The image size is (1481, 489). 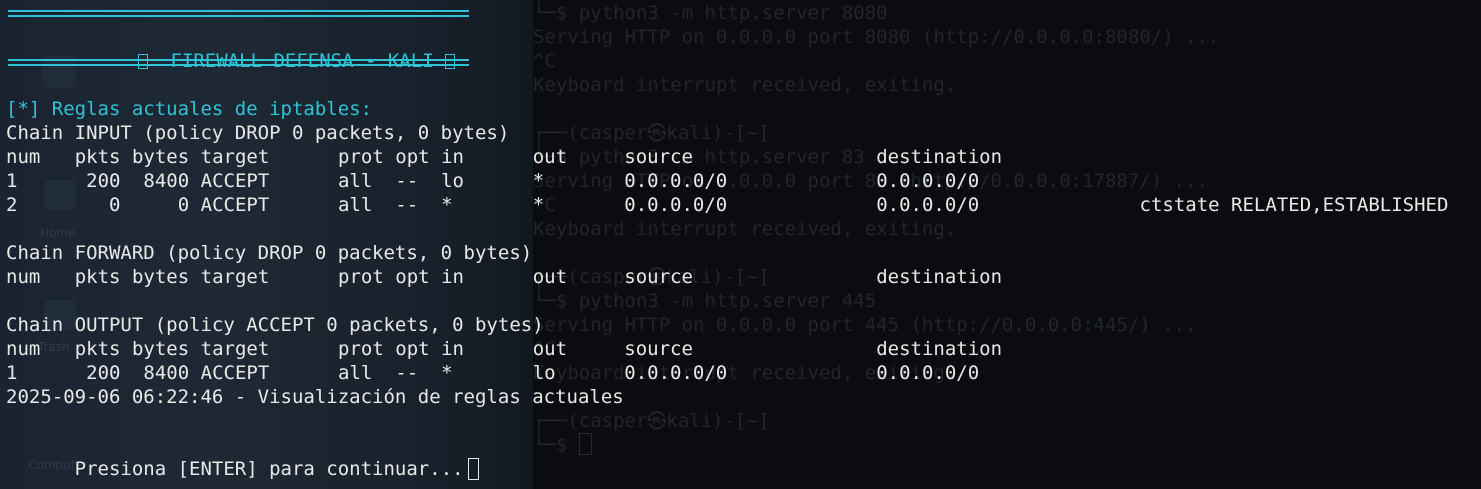 What do you see at coordinates (562, 445) in the screenshot?
I see `background-terminal-line: └─$` at bounding box center [562, 445].